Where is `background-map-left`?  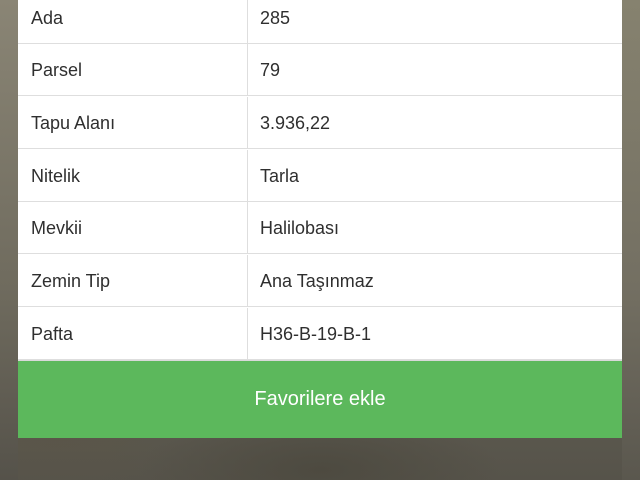 background-map-left is located at coordinates (9, 240).